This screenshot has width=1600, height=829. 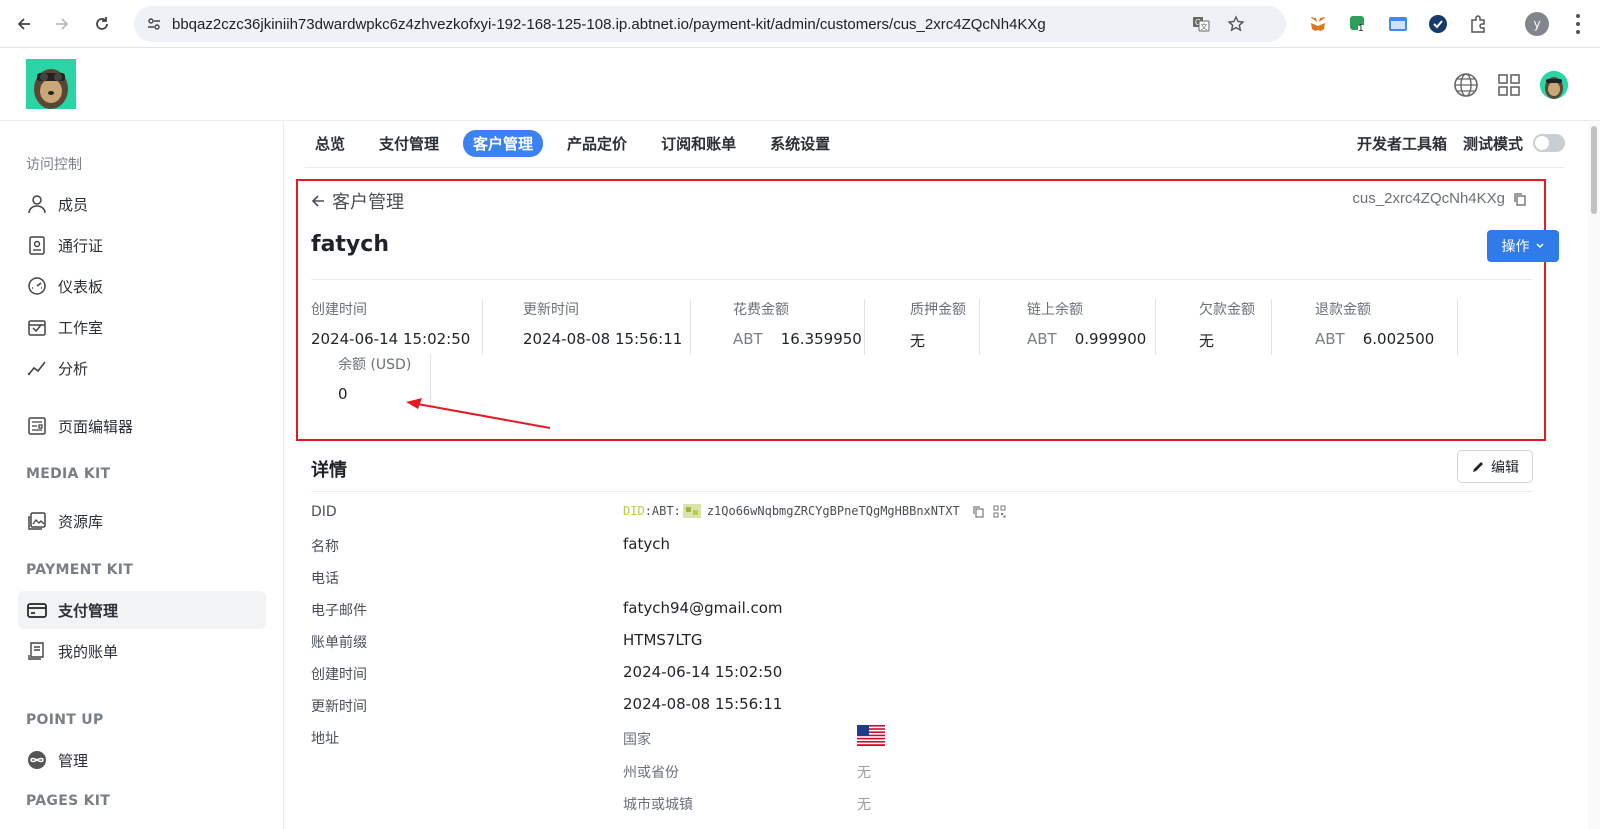 I want to click on customer-id: cus_2xrc4ZQcNh4KXg, so click(x=1439, y=198).